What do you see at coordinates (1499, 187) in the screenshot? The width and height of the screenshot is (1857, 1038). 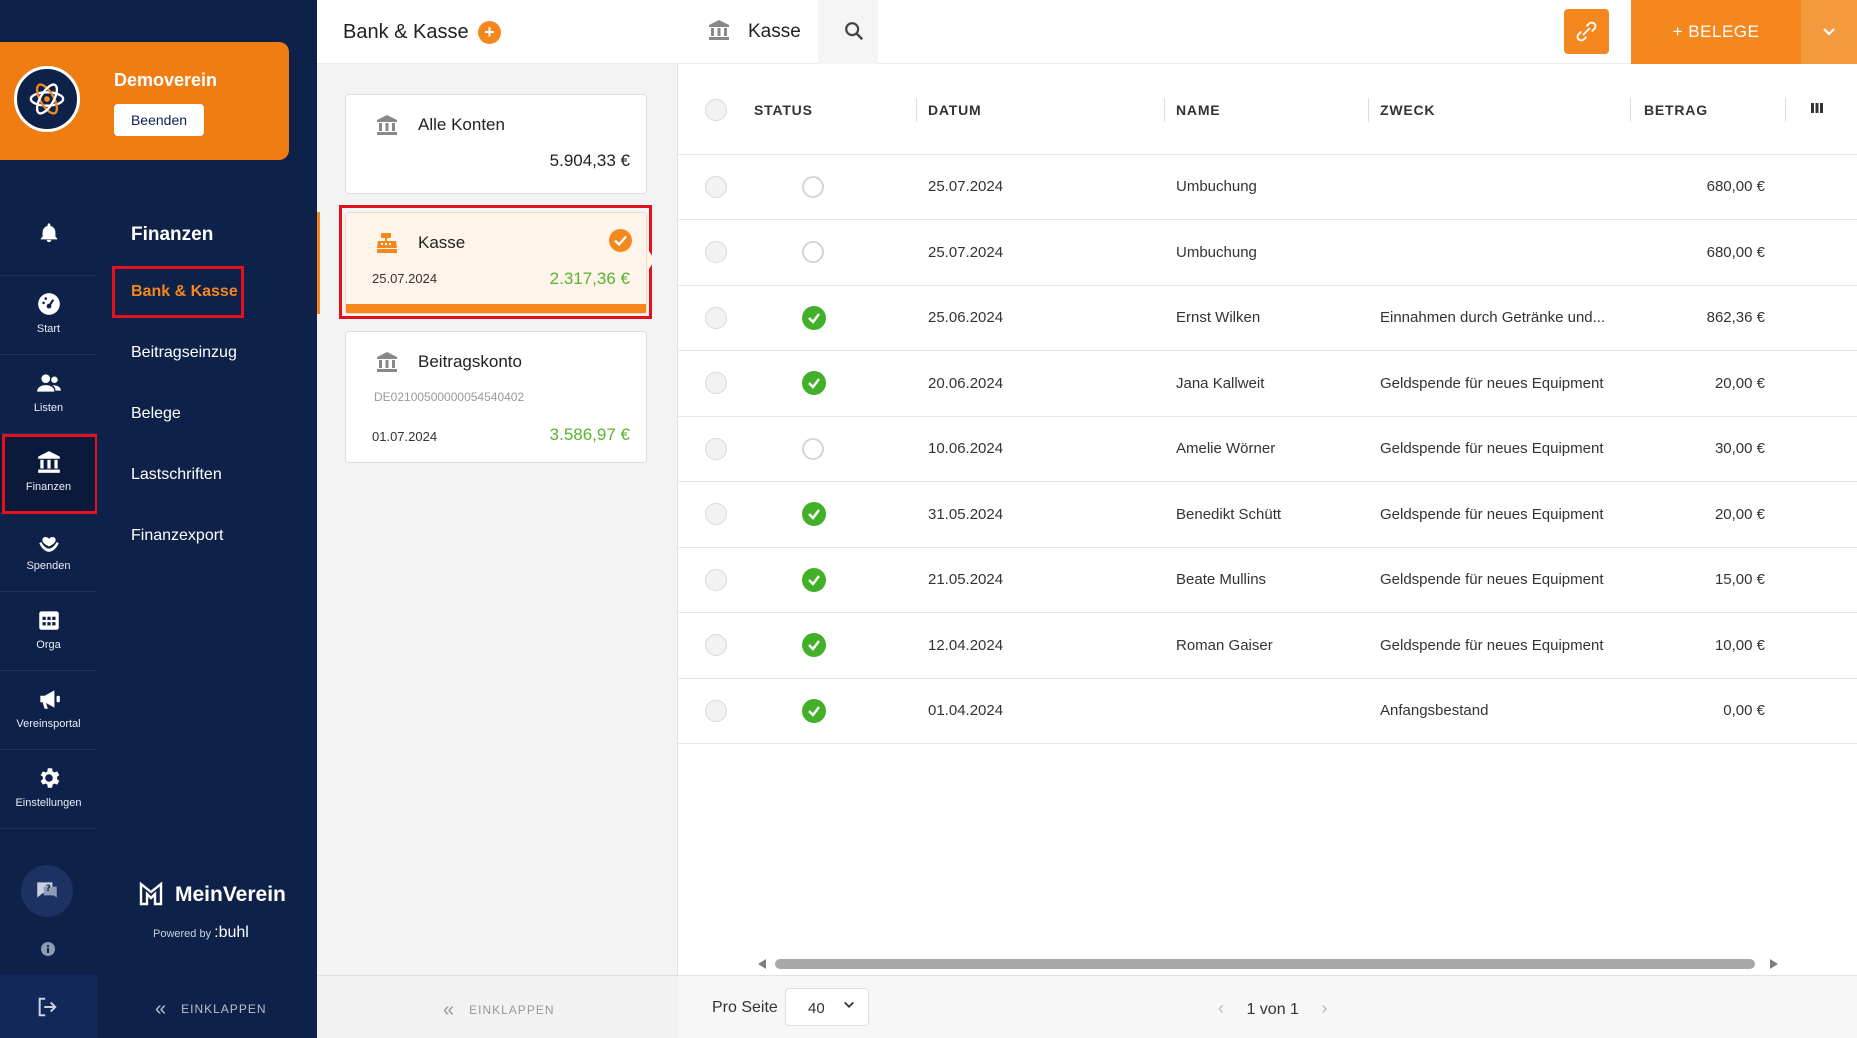 I see `purpose-cell` at bounding box center [1499, 187].